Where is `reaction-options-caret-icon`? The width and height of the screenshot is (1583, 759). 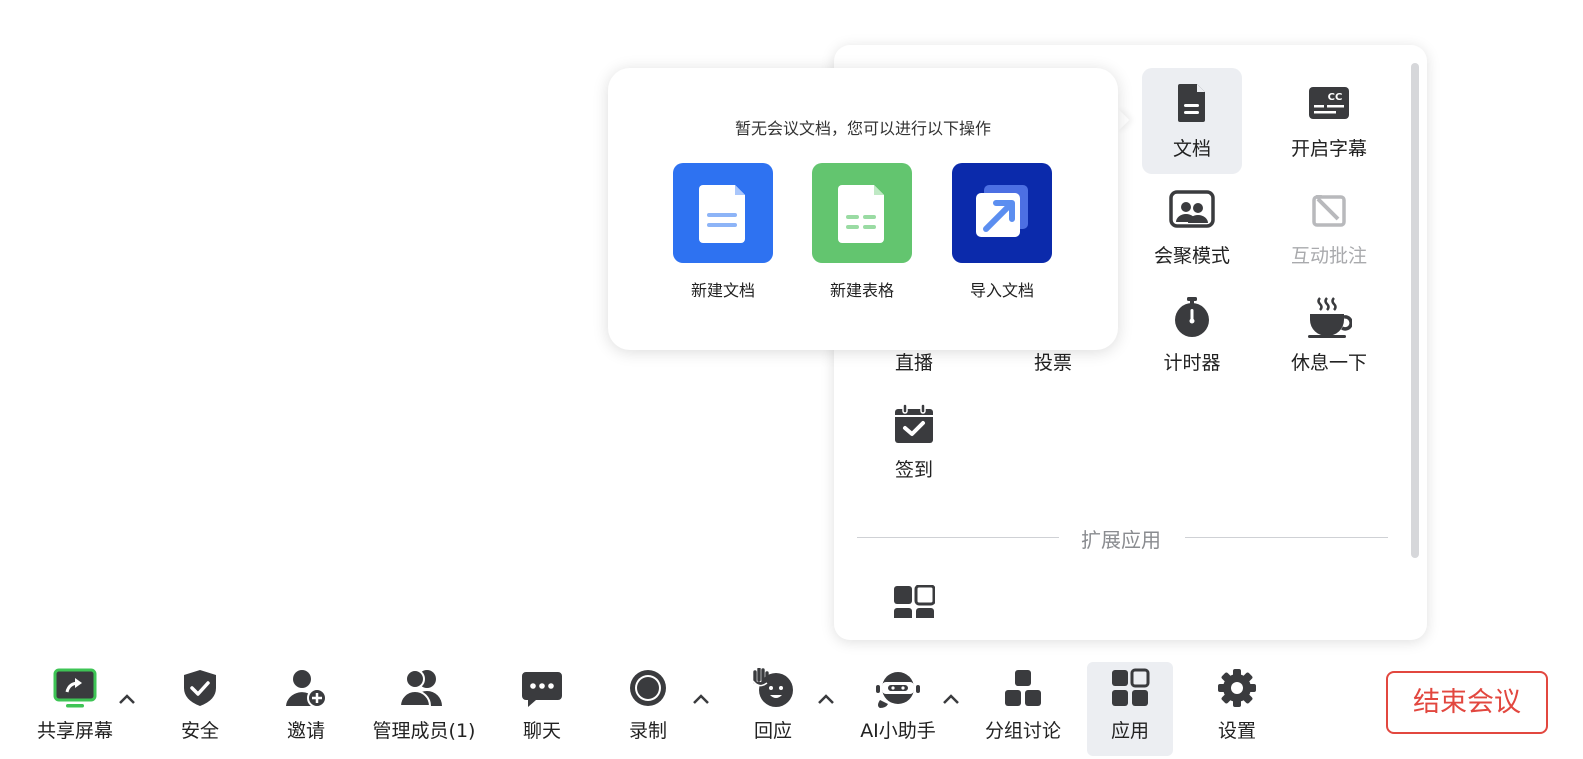
reaction-options-caret-icon is located at coordinates (826, 699).